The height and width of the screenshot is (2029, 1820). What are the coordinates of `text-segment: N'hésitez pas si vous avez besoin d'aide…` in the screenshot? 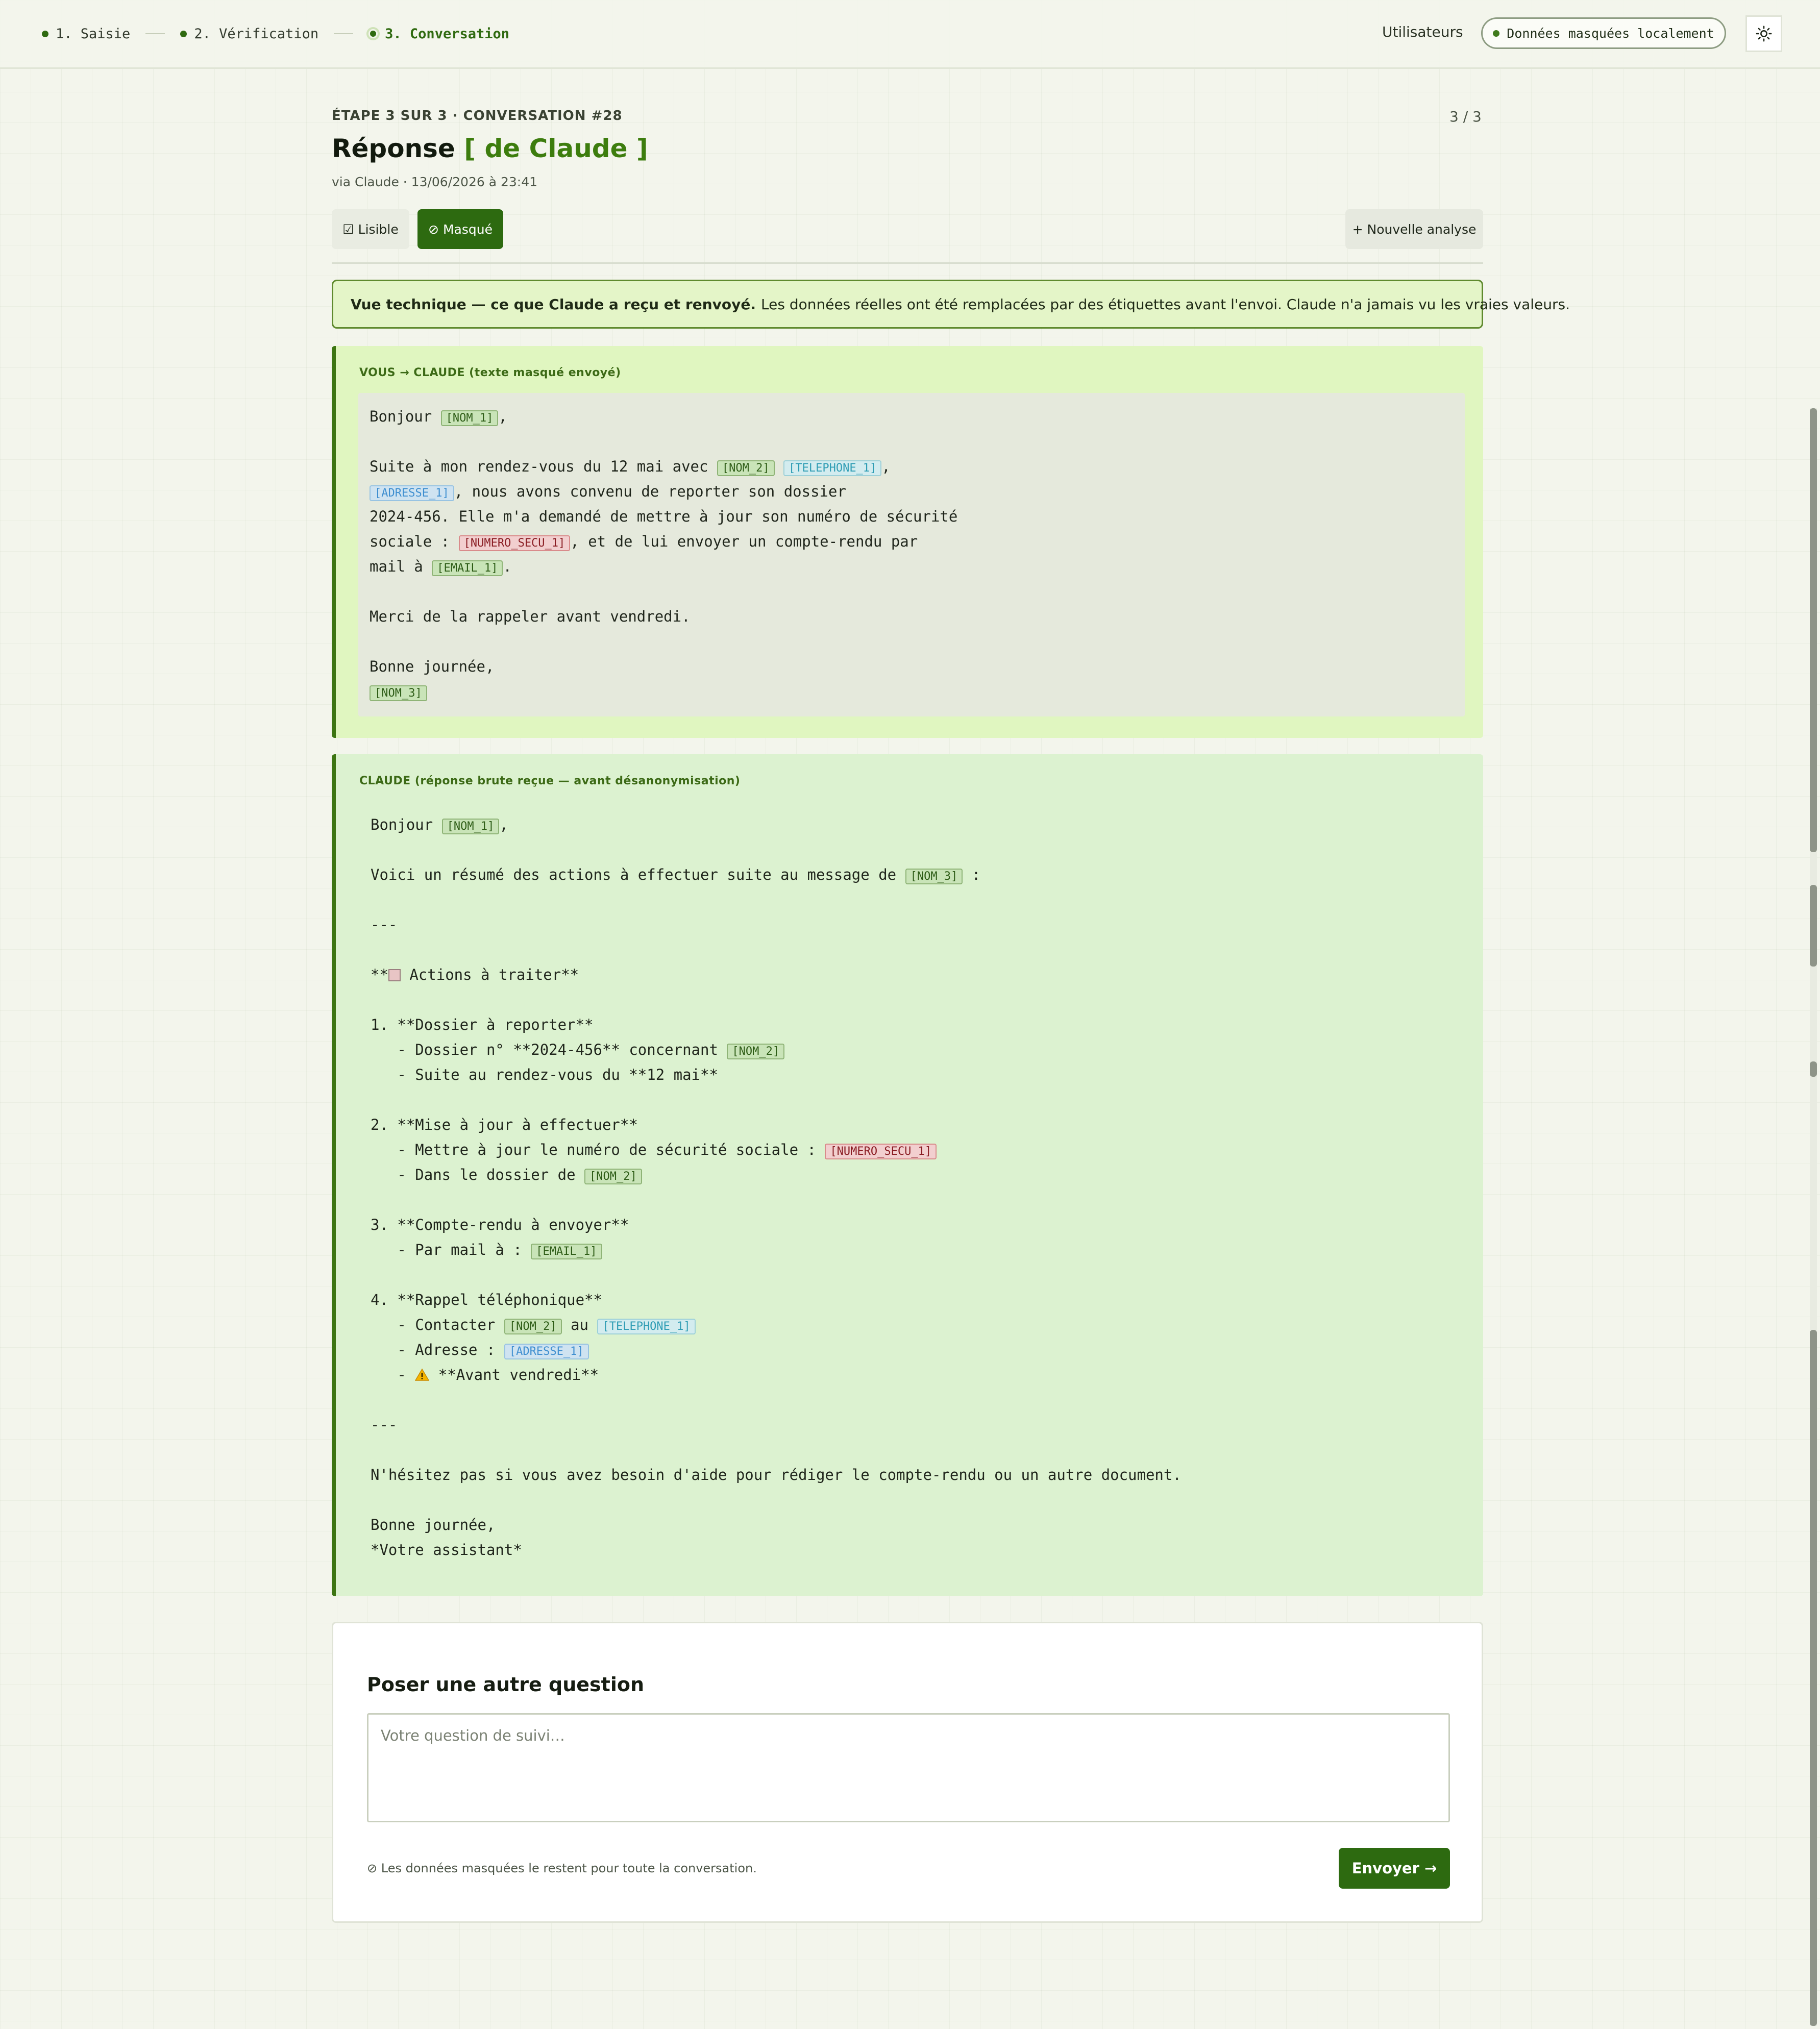 It's located at (776, 1474).